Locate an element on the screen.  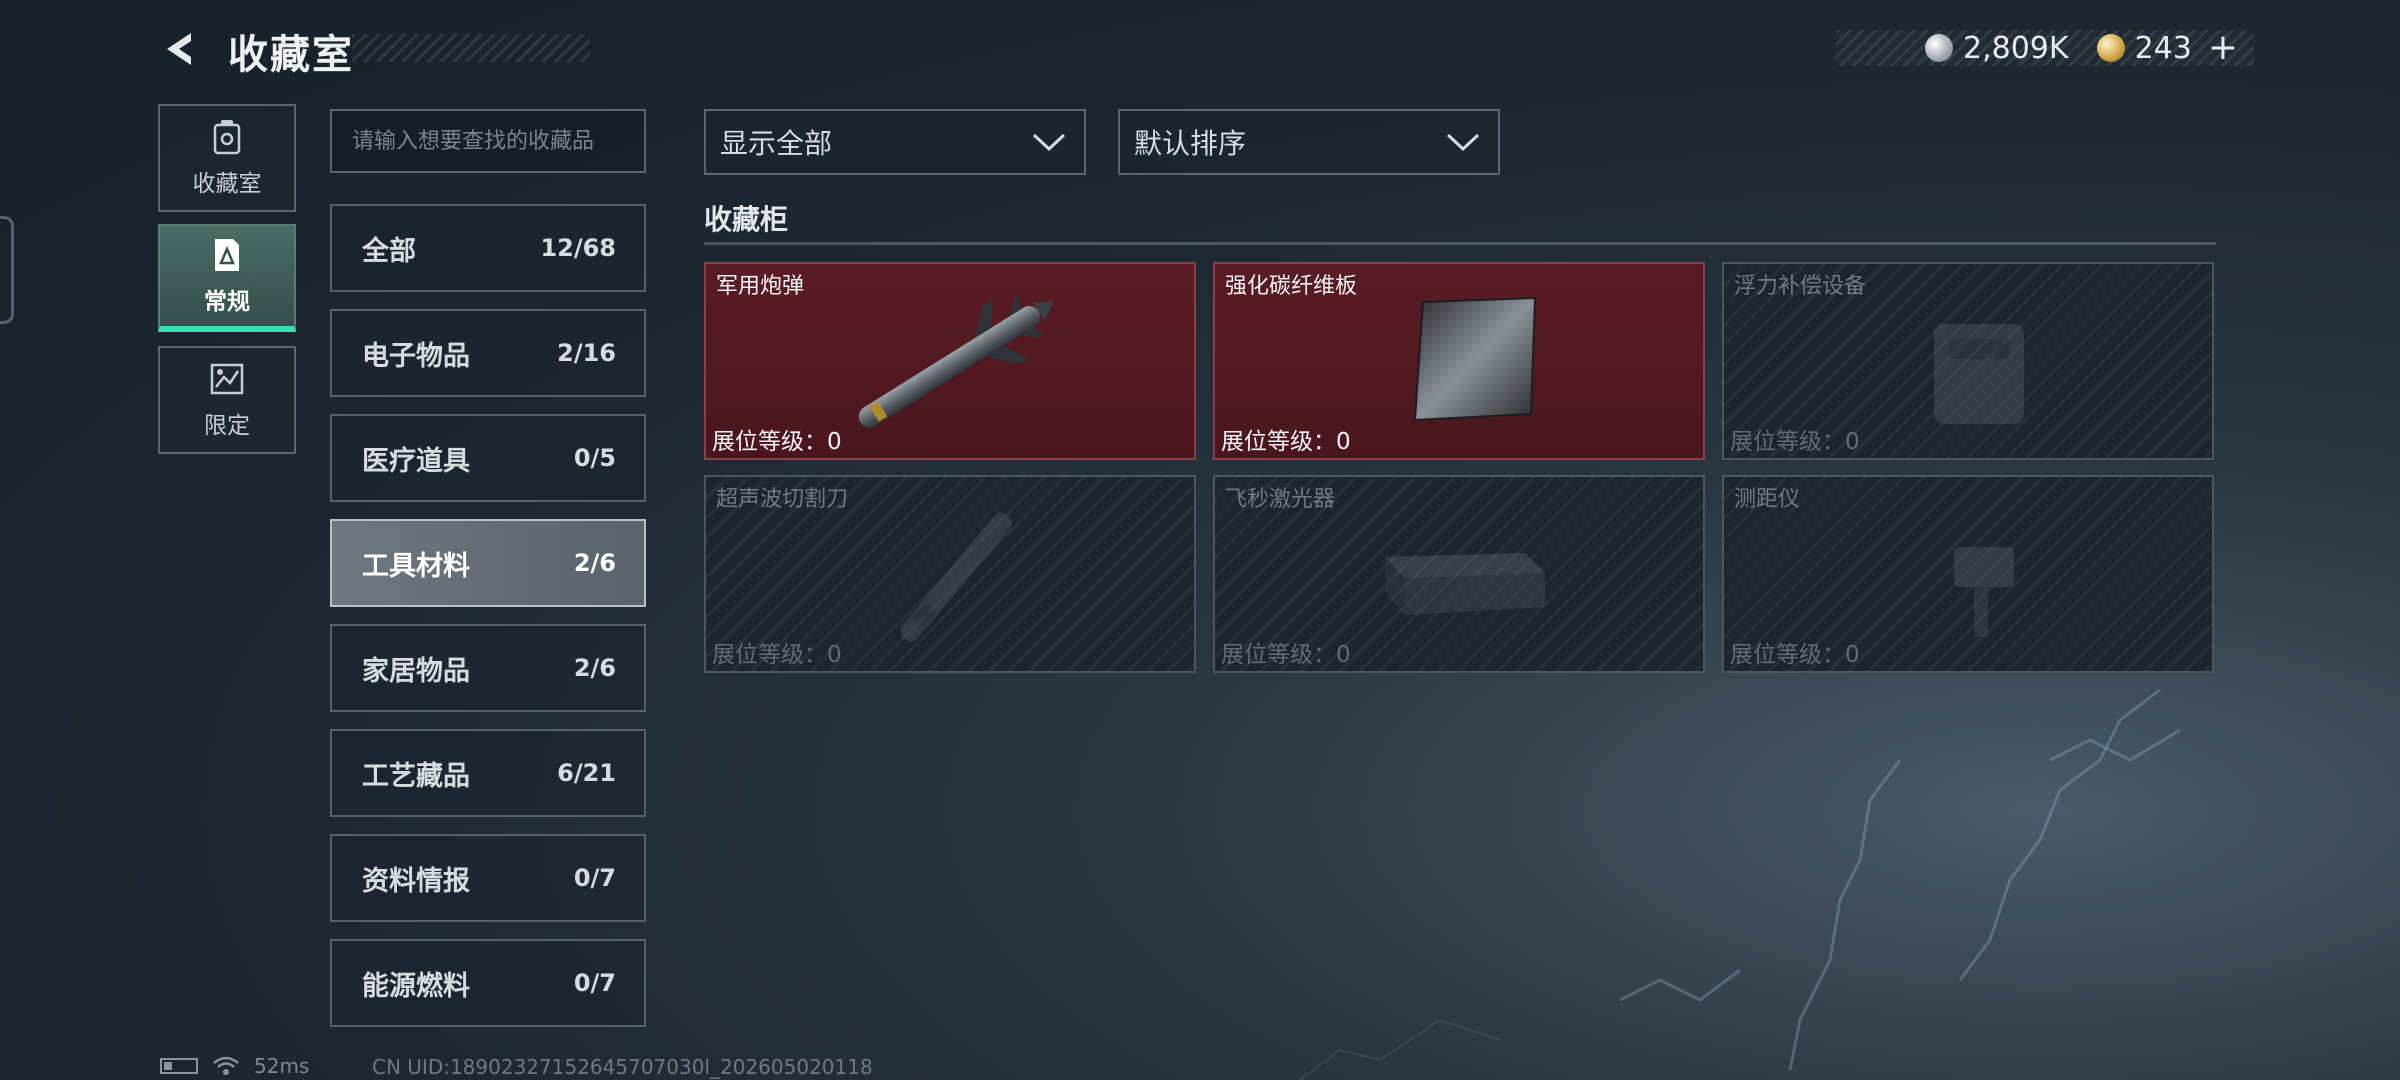
category-name: 工艺藏品 is located at coordinates (416, 776).